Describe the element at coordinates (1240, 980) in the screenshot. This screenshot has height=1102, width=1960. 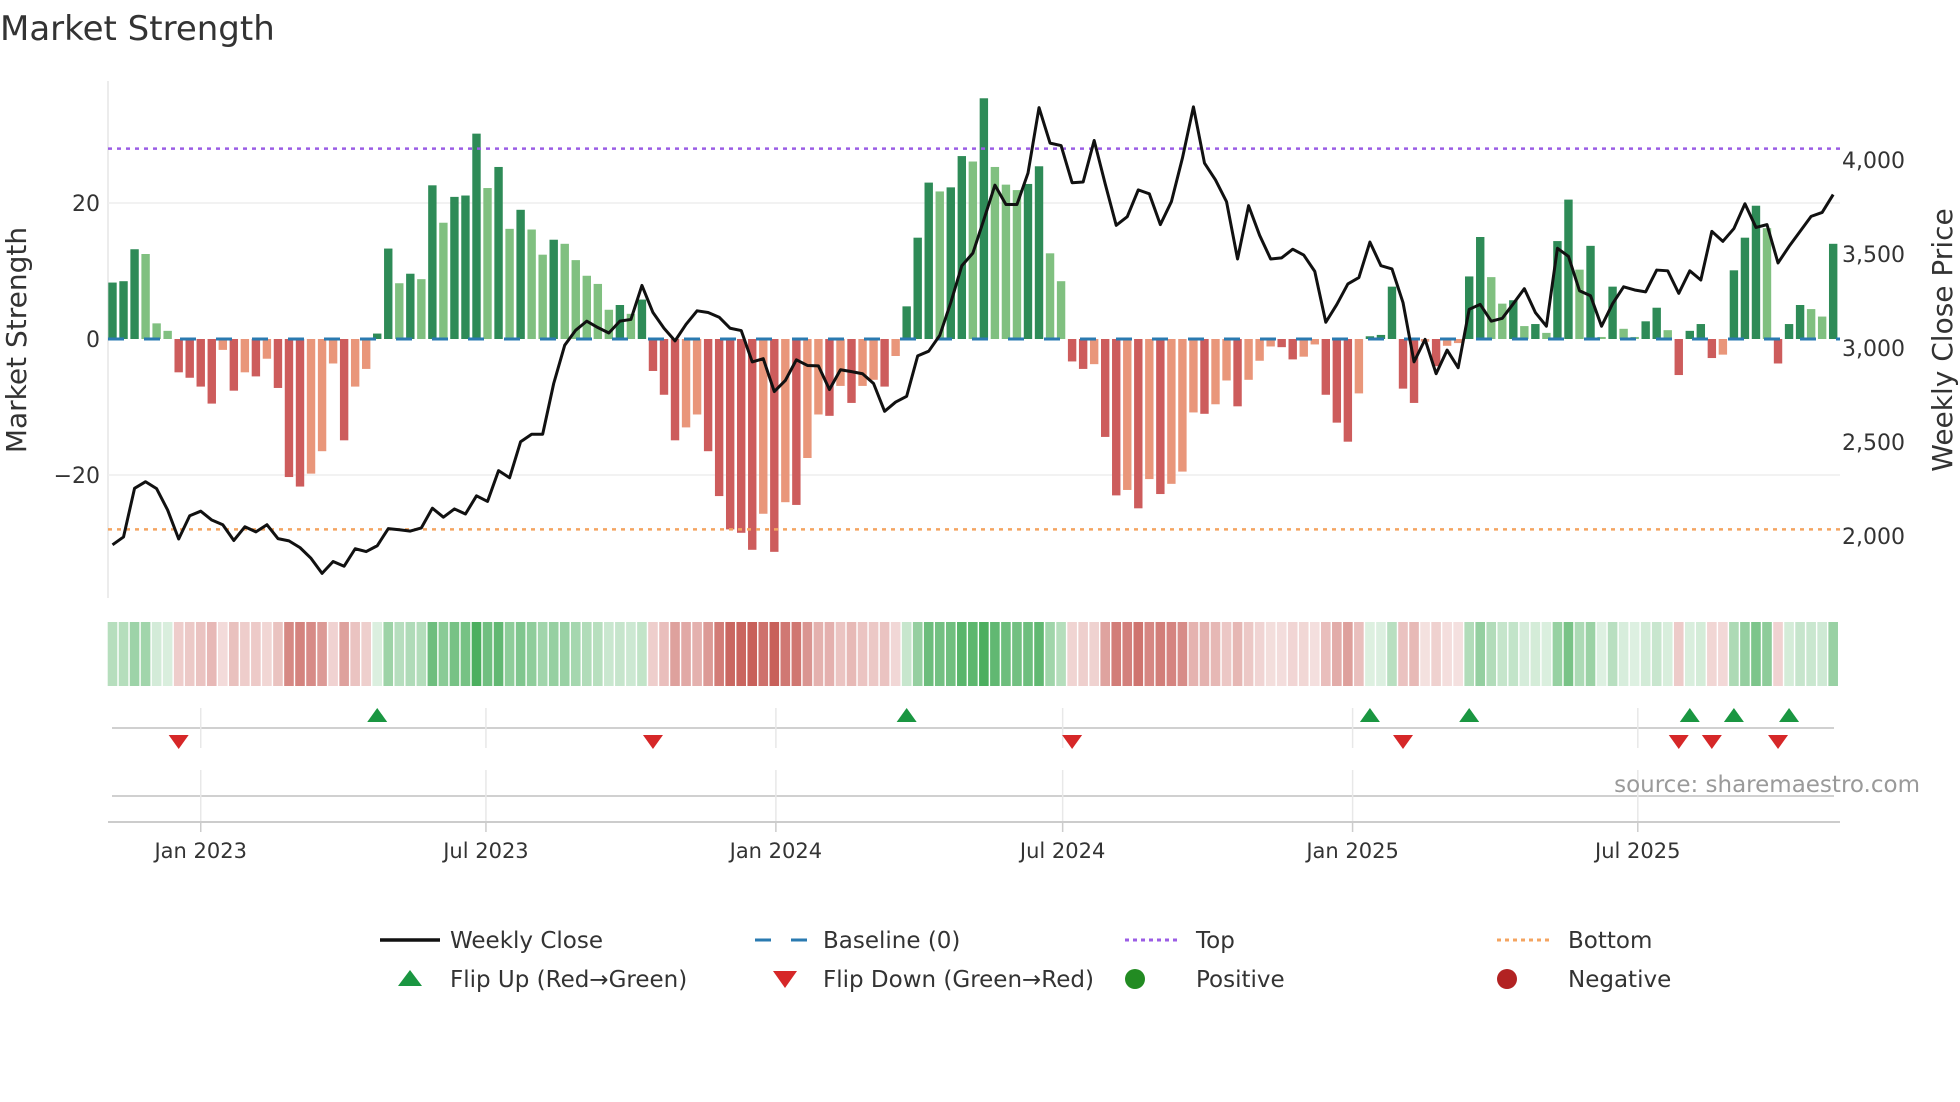
I see `legend-label: Positive` at that location.